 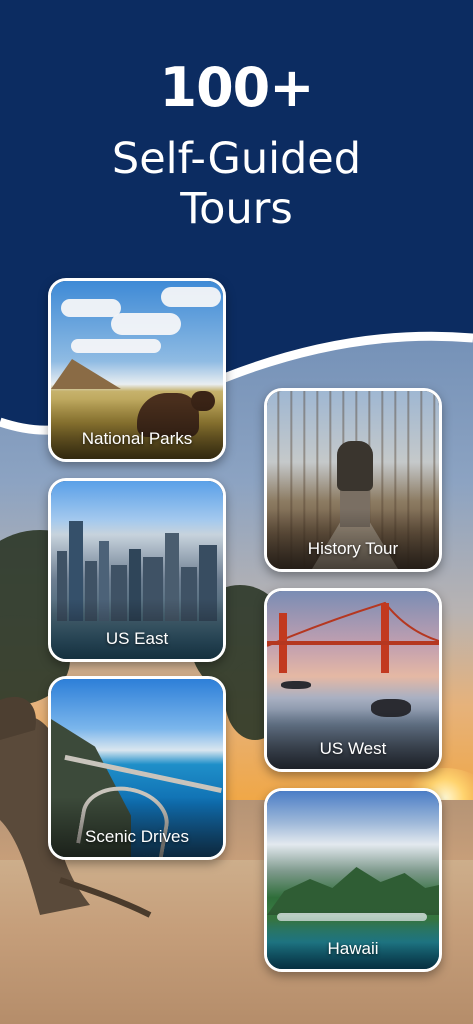 What do you see at coordinates (355, 466) in the screenshot?
I see `statue` at bounding box center [355, 466].